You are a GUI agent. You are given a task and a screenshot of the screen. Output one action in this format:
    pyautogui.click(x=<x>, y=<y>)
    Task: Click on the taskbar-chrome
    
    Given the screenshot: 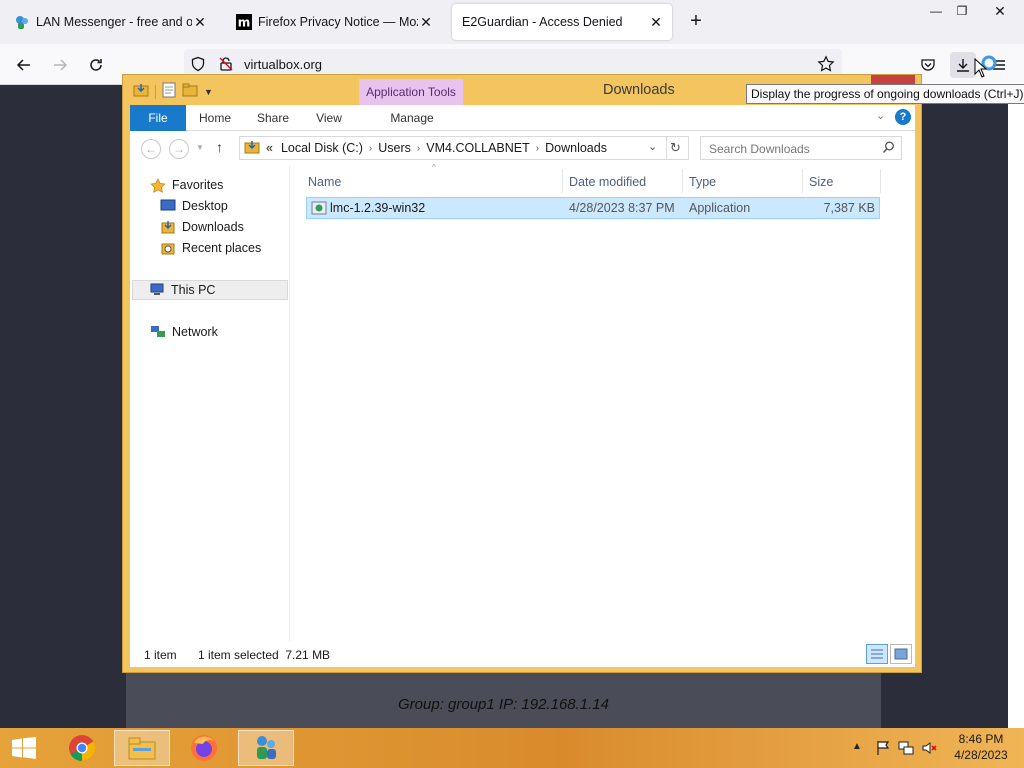 What is the action you would take?
    pyautogui.click(x=82, y=748)
    